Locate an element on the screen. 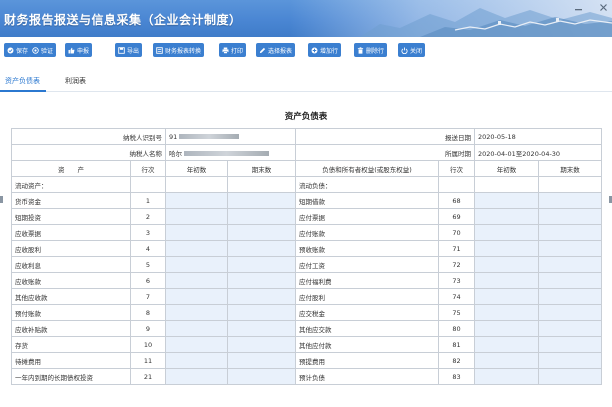  asset-item-label: 流动资产： is located at coordinates (71, 184).